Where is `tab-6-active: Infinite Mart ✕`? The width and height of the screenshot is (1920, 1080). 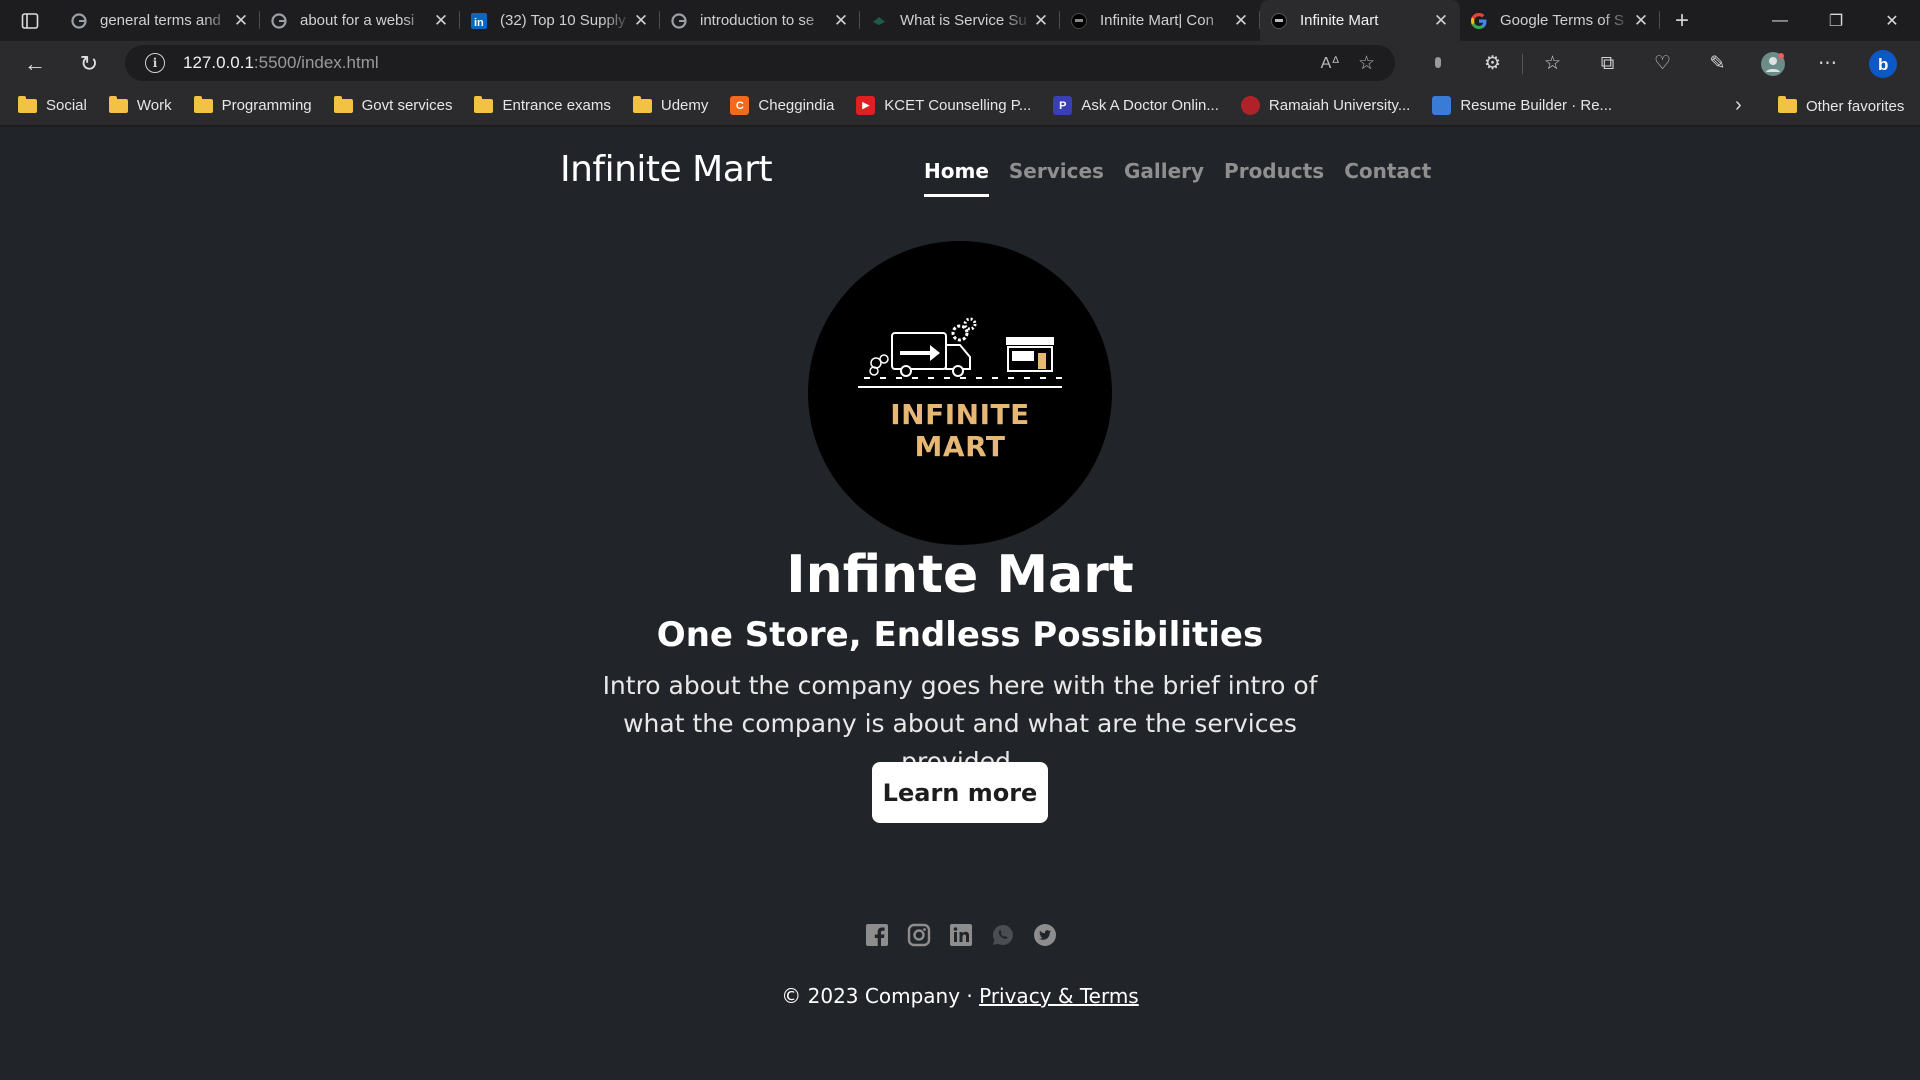
tab-6-active: Infinite Mart ✕ is located at coordinates (1360, 20).